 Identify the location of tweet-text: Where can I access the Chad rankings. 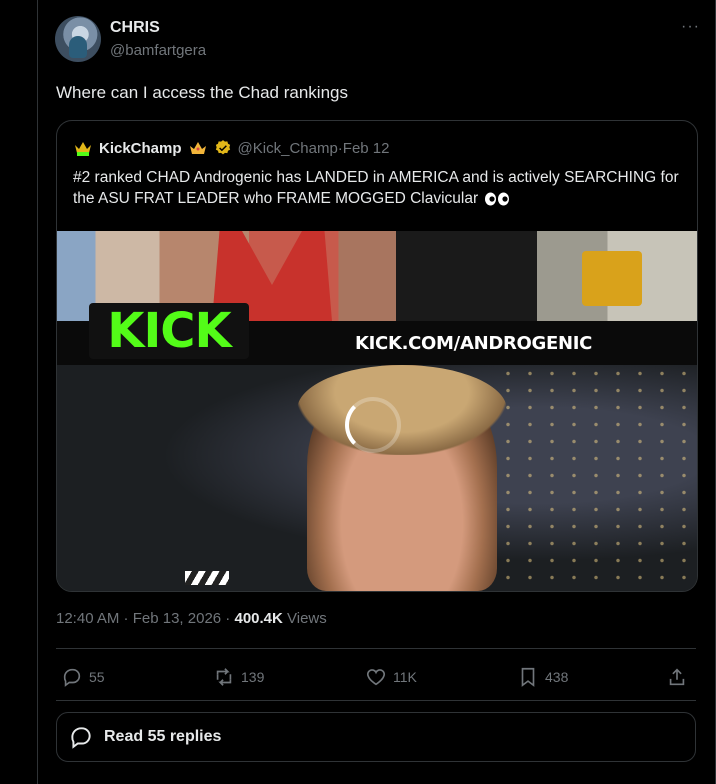
(202, 92).